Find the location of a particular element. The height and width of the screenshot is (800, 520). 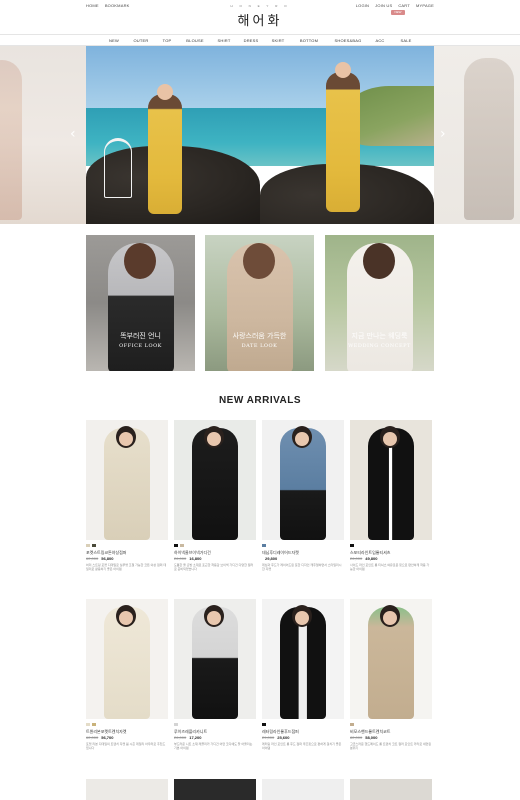

nav-item-shirt: SHIRT is located at coordinates (224, 40).